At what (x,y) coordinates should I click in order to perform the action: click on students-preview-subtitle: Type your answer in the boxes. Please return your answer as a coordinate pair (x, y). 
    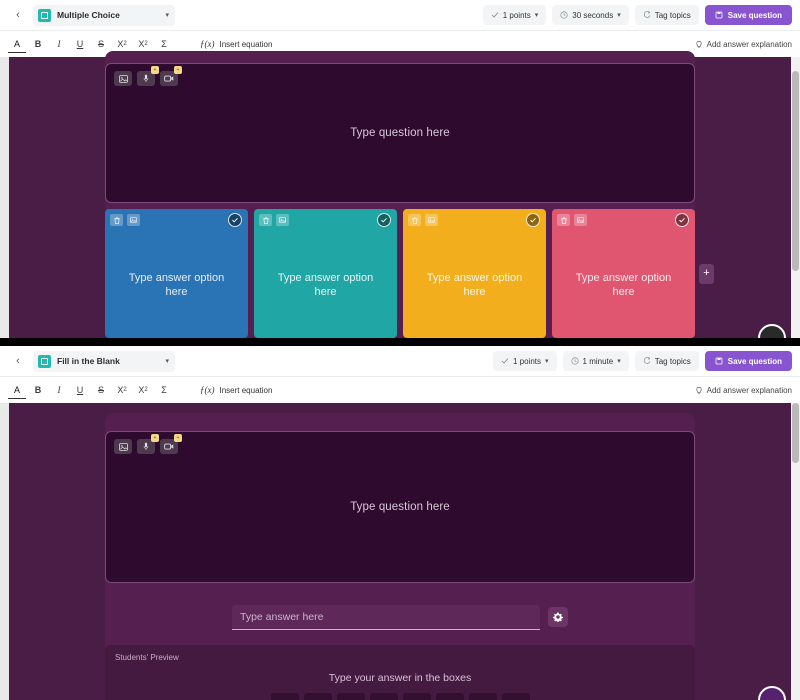
    Looking at the image, I should click on (400, 678).